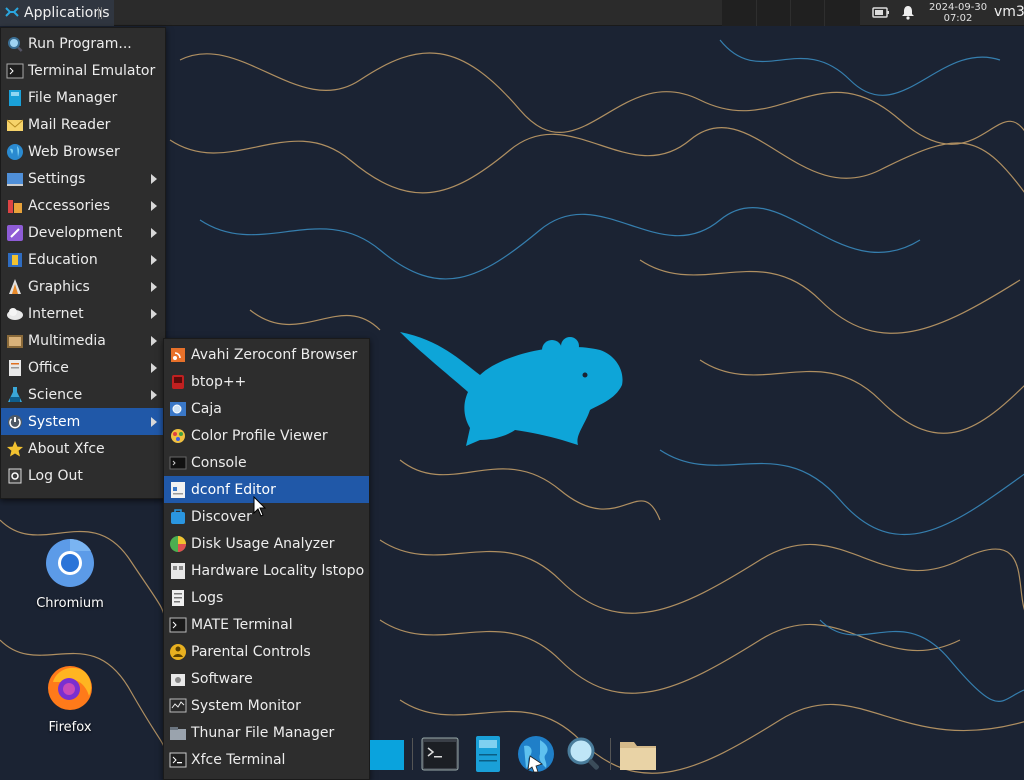 The width and height of the screenshot is (1024, 780). I want to click on clock-date: 2024-09-30, so click(958, 7).